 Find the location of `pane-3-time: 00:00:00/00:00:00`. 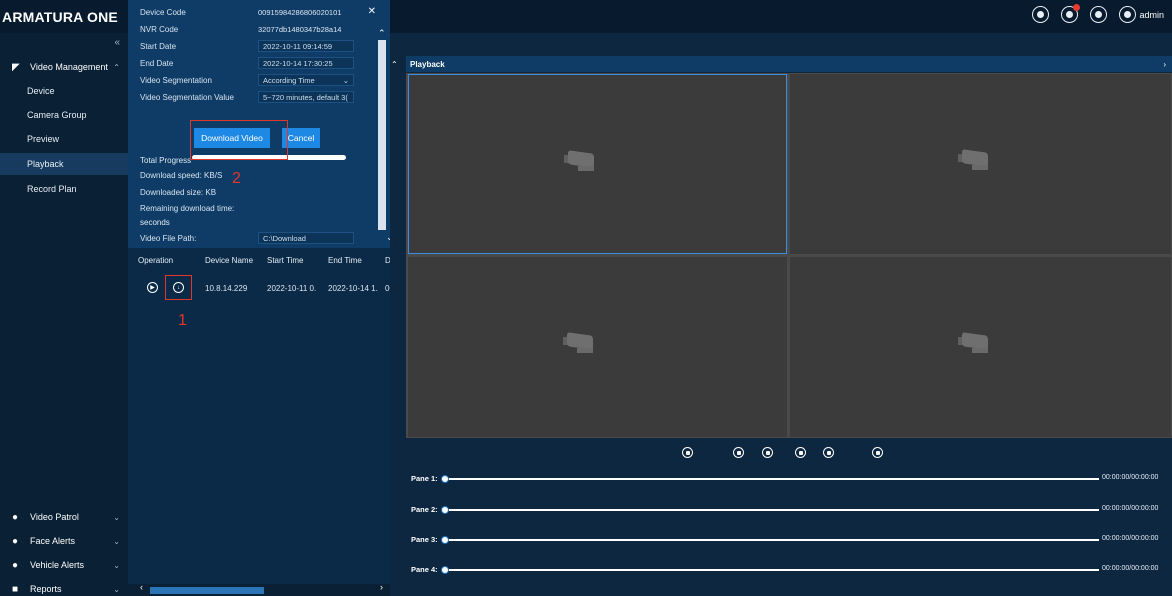

pane-3-time: 00:00:00/00:00:00 is located at coordinates (1130, 538).